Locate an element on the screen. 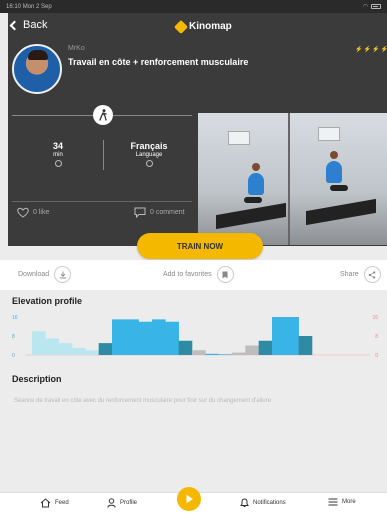  y-axis-right-tick: 0 is located at coordinates (376, 356).